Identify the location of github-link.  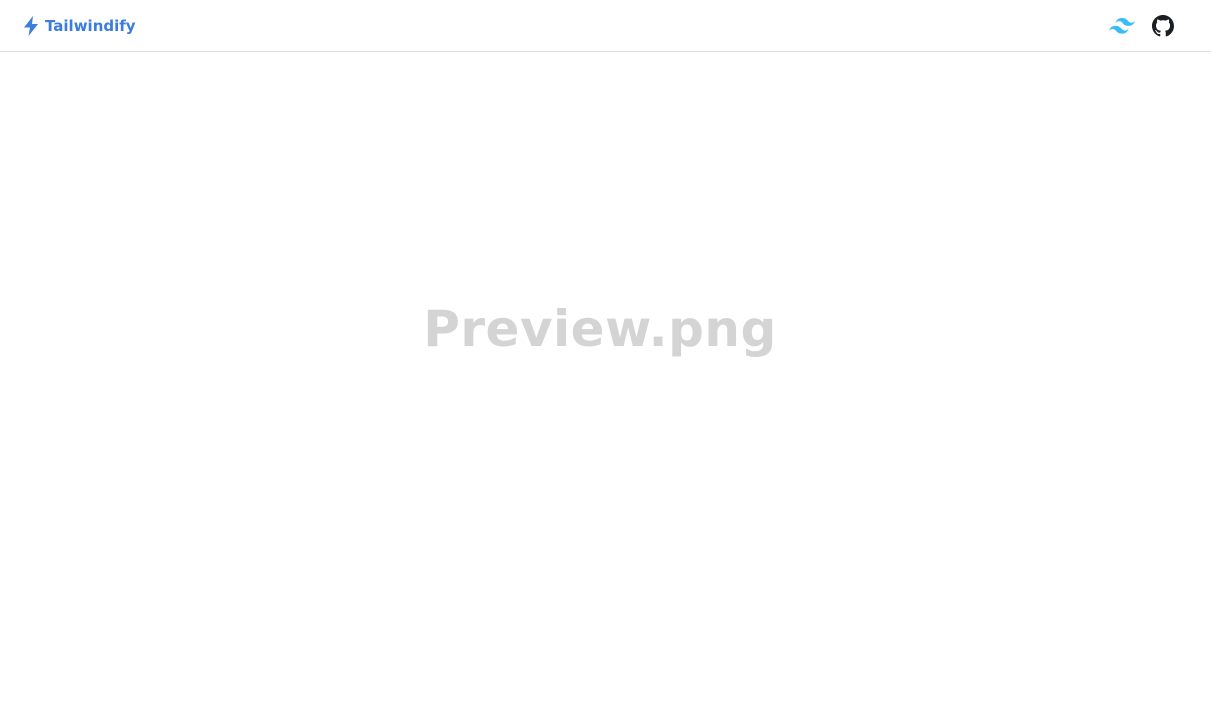
(1163, 26).